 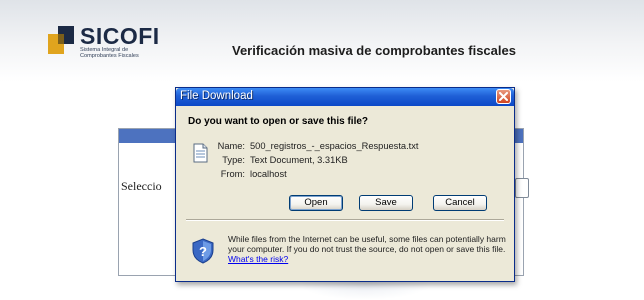 What do you see at coordinates (61, 40) in the screenshot?
I see `logo-mark-icon` at bounding box center [61, 40].